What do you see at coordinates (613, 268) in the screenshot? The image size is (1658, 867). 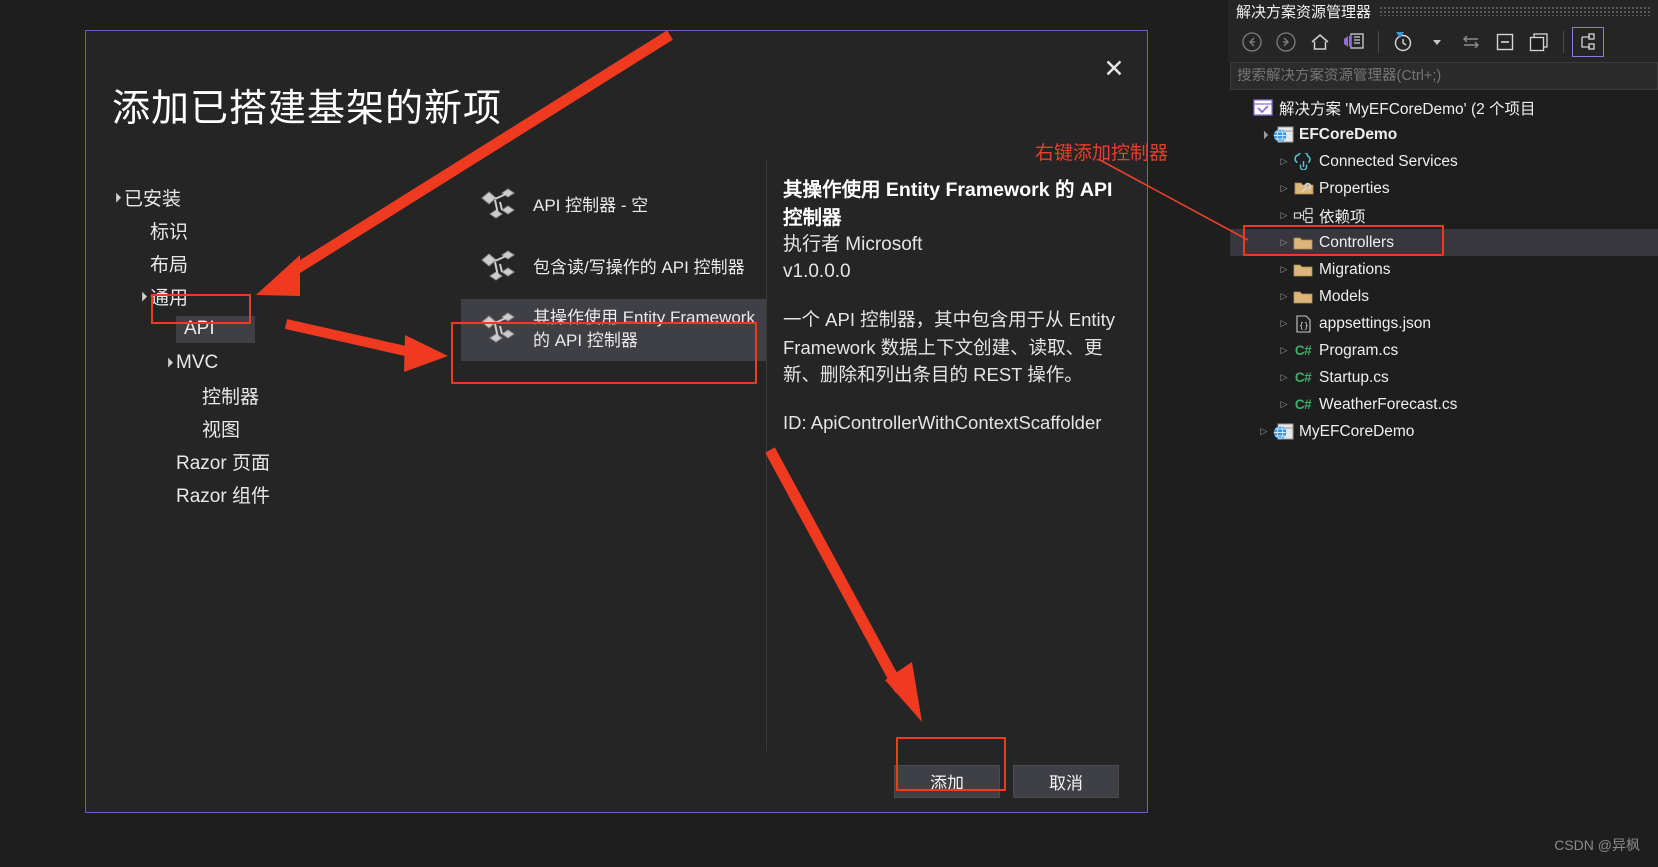 I see `template-list-item: 包含读/写操作的 API 控制器` at bounding box center [613, 268].